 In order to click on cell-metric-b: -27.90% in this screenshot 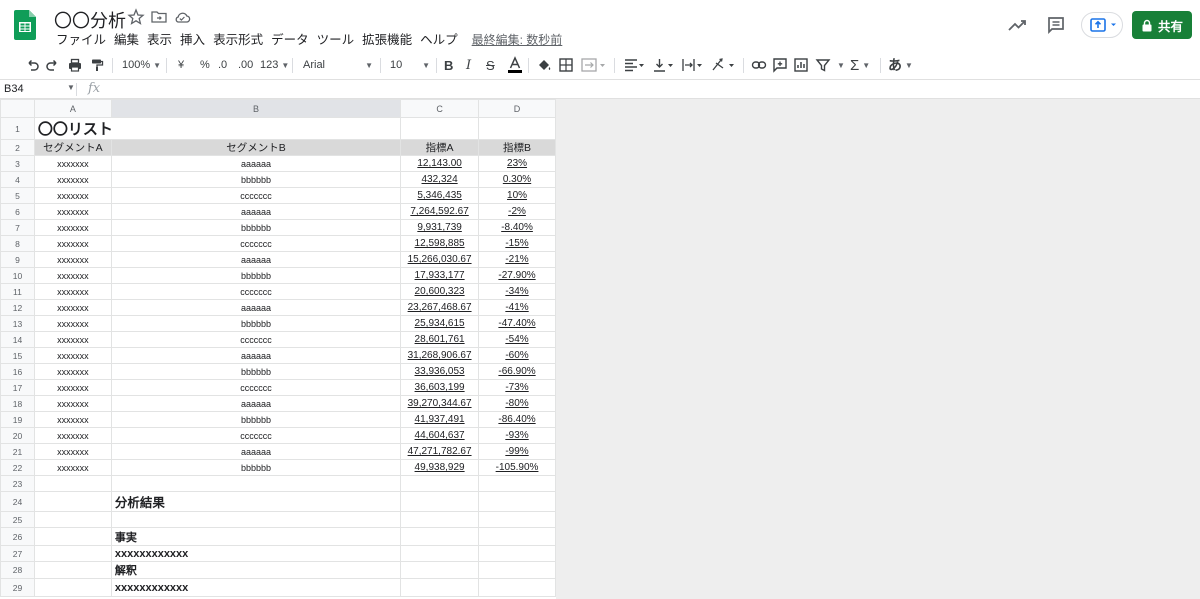, I will do `click(517, 275)`.